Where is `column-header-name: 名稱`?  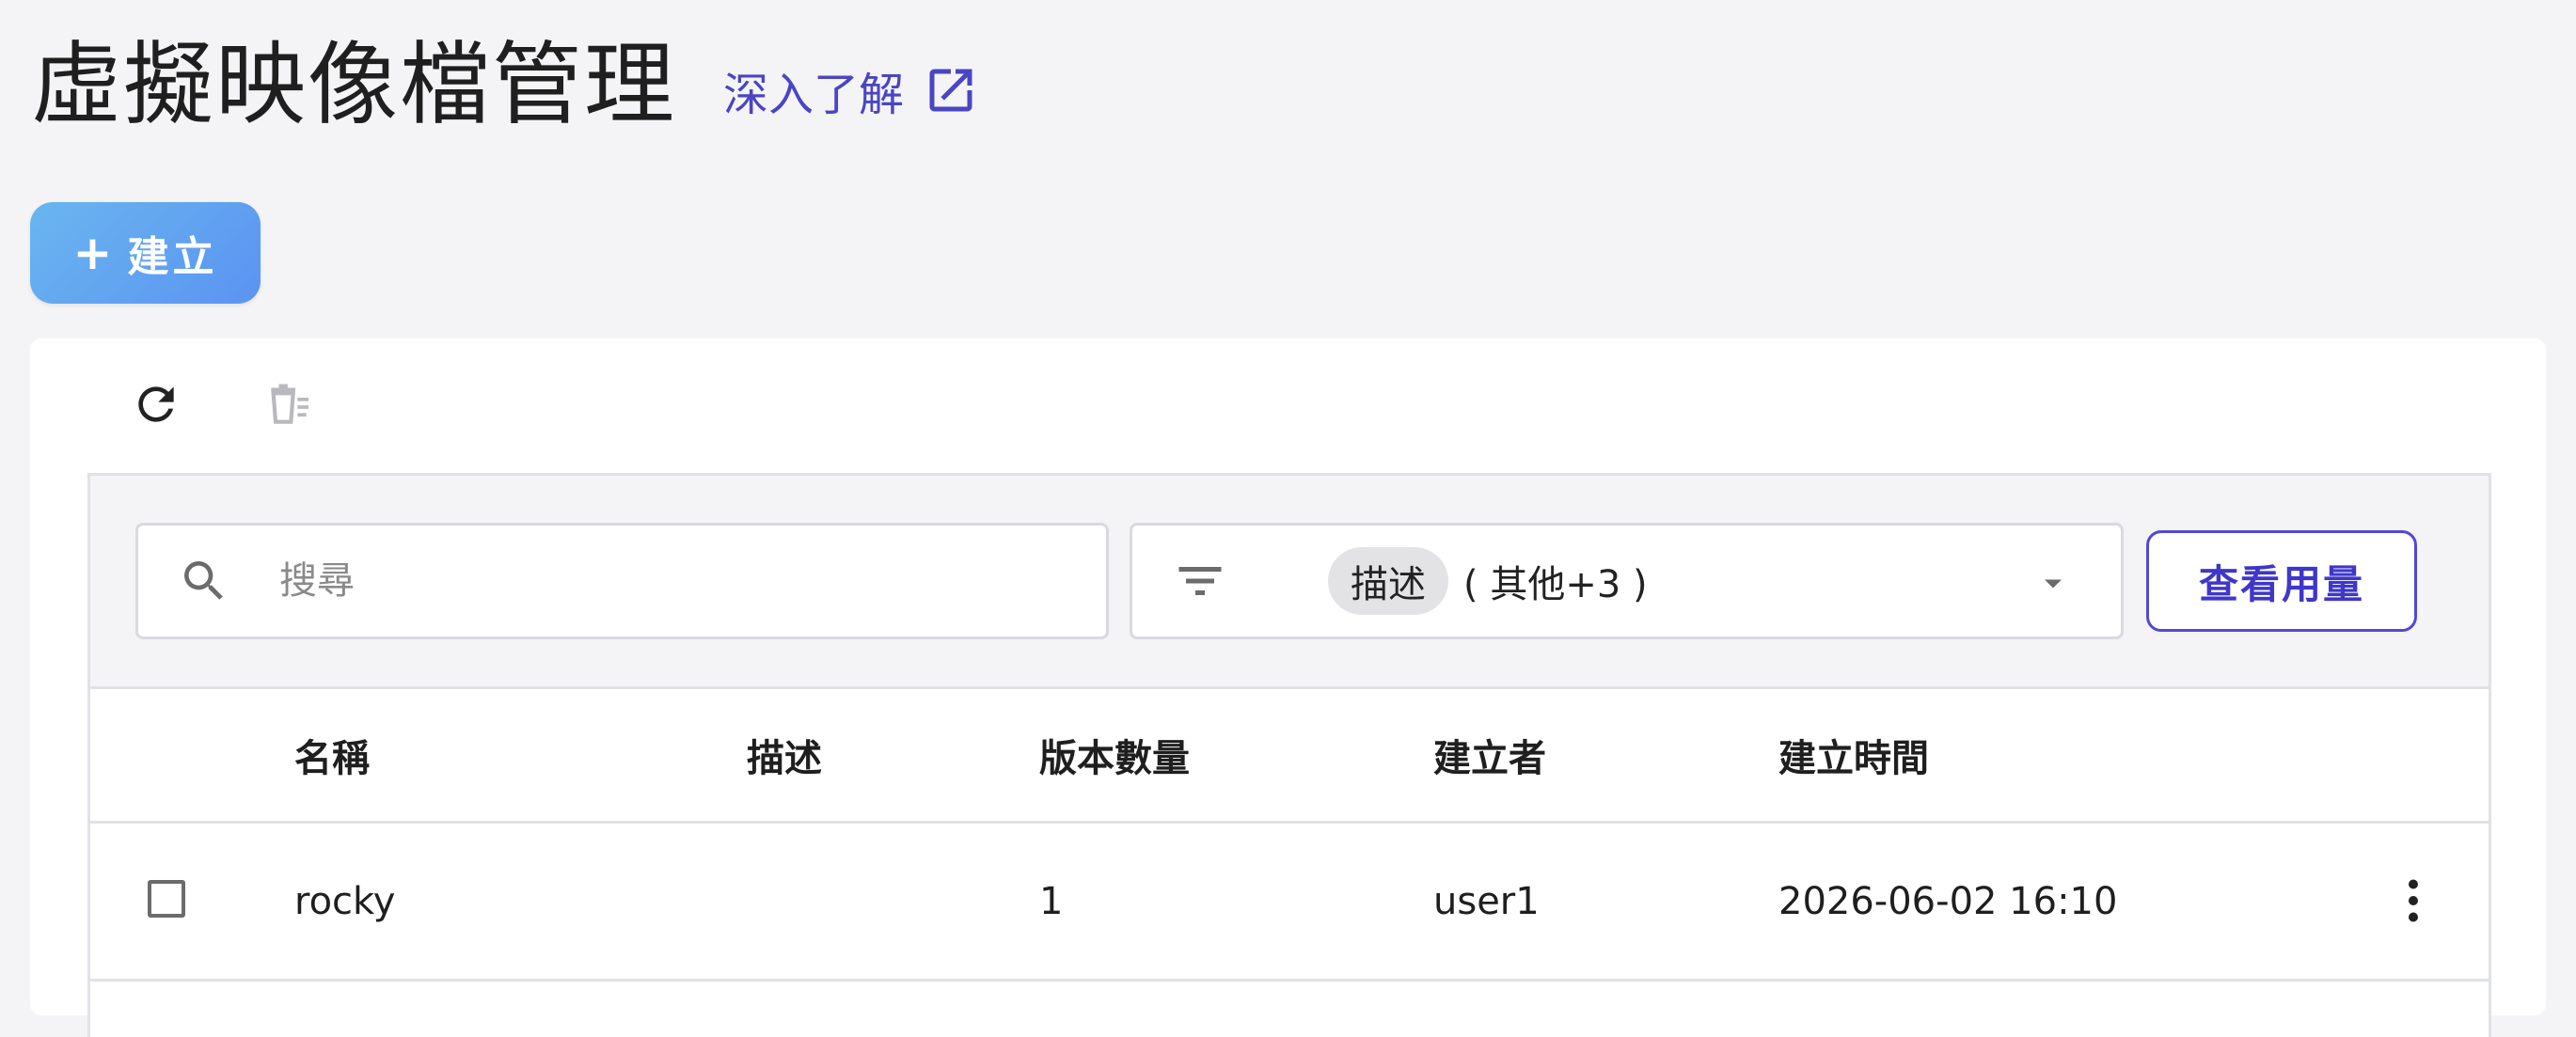 column-header-name: 名稱 is located at coordinates (332, 755).